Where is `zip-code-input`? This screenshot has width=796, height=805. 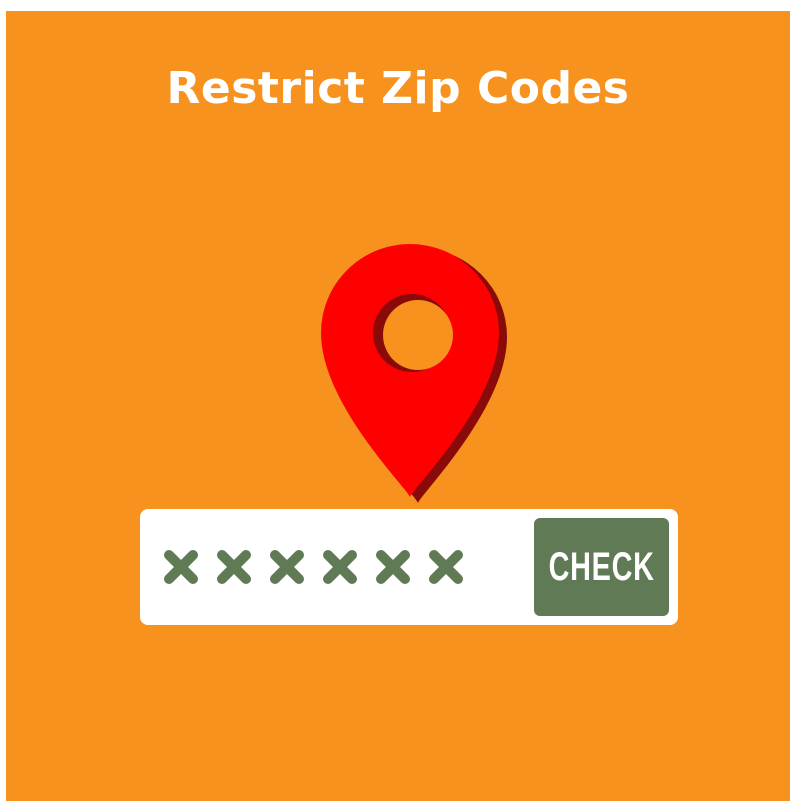
zip-code-input is located at coordinates (342, 567).